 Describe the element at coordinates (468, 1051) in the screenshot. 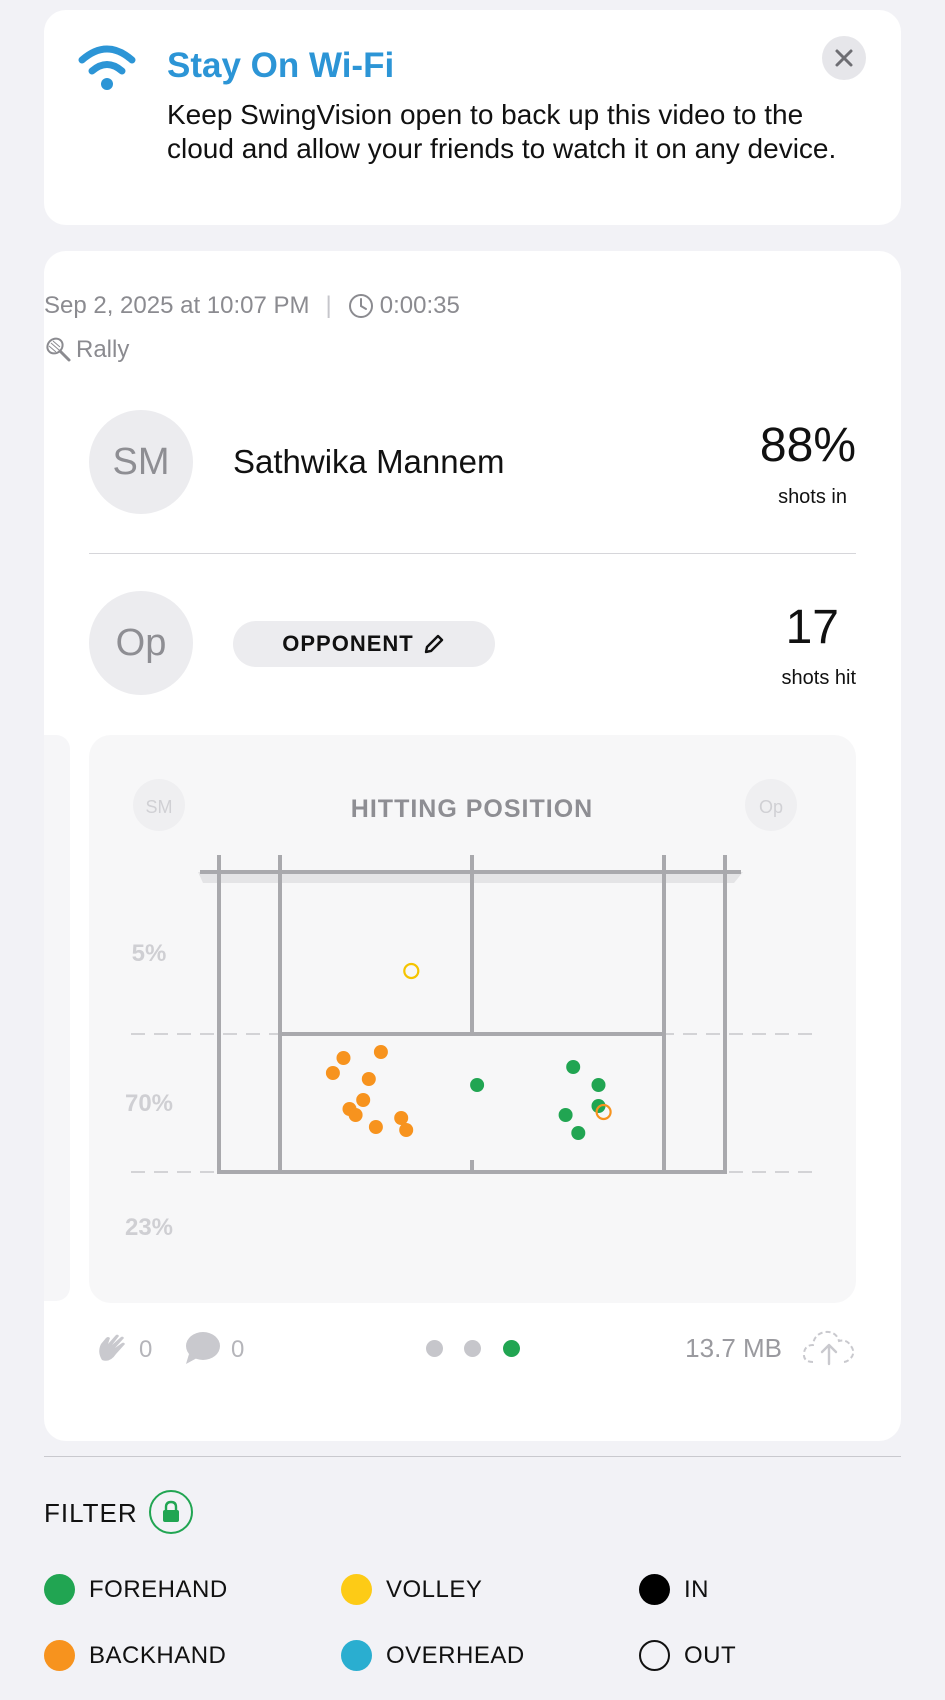

I see `shot-points` at that location.